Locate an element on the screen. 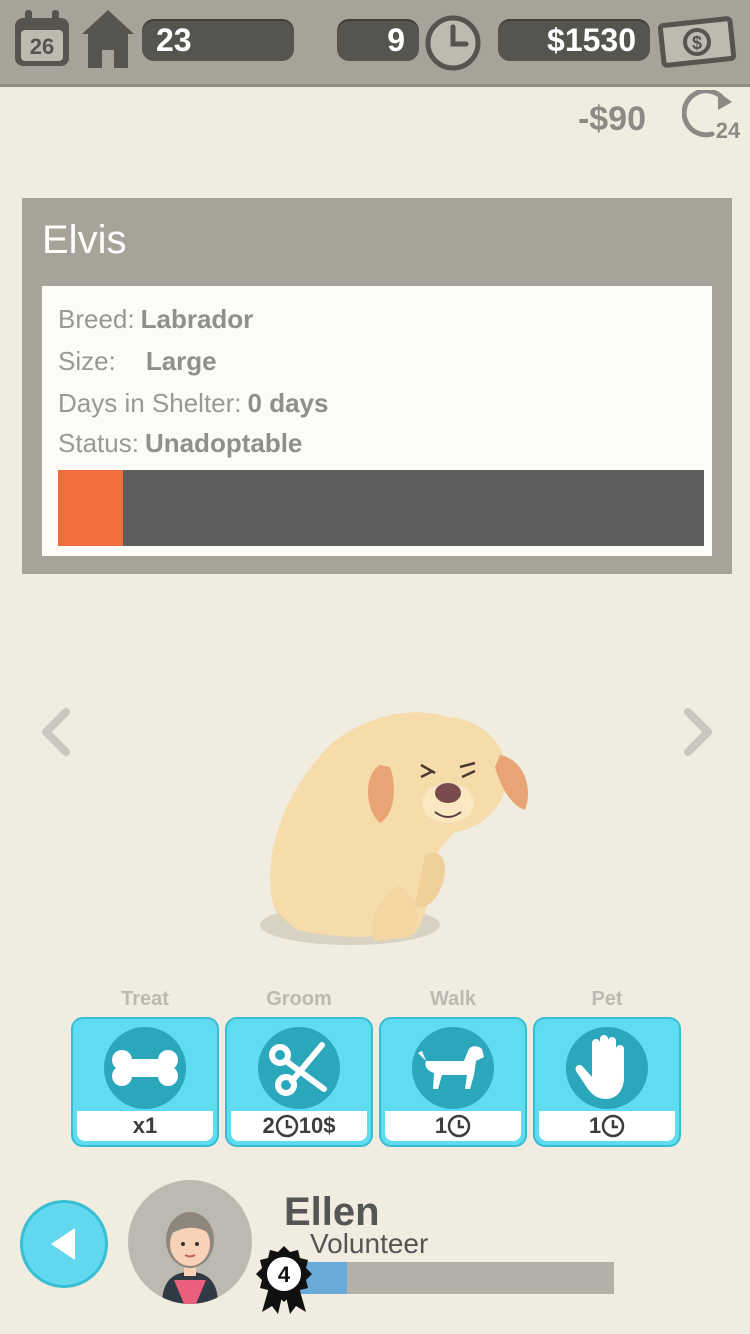 The image size is (750, 1334). back-button is located at coordinates (64, 1244).